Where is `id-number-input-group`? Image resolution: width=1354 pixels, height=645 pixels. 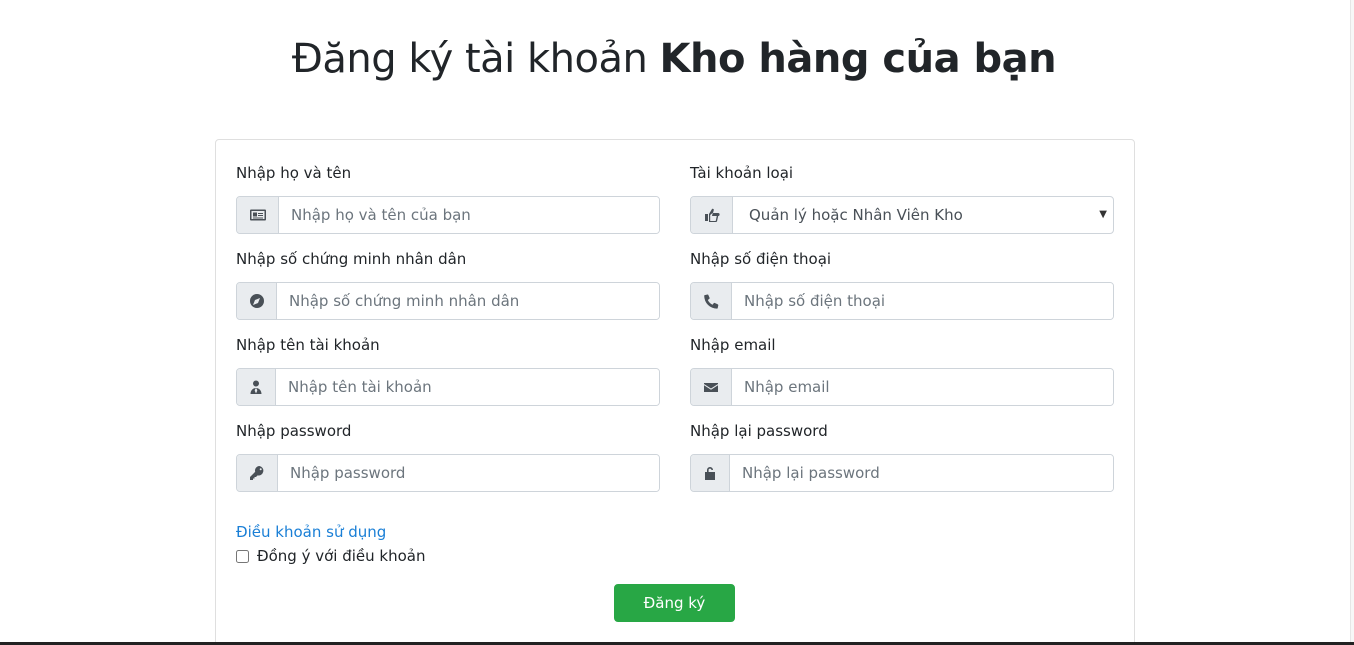
id-number-input-group is located at coordinates (448, 301).